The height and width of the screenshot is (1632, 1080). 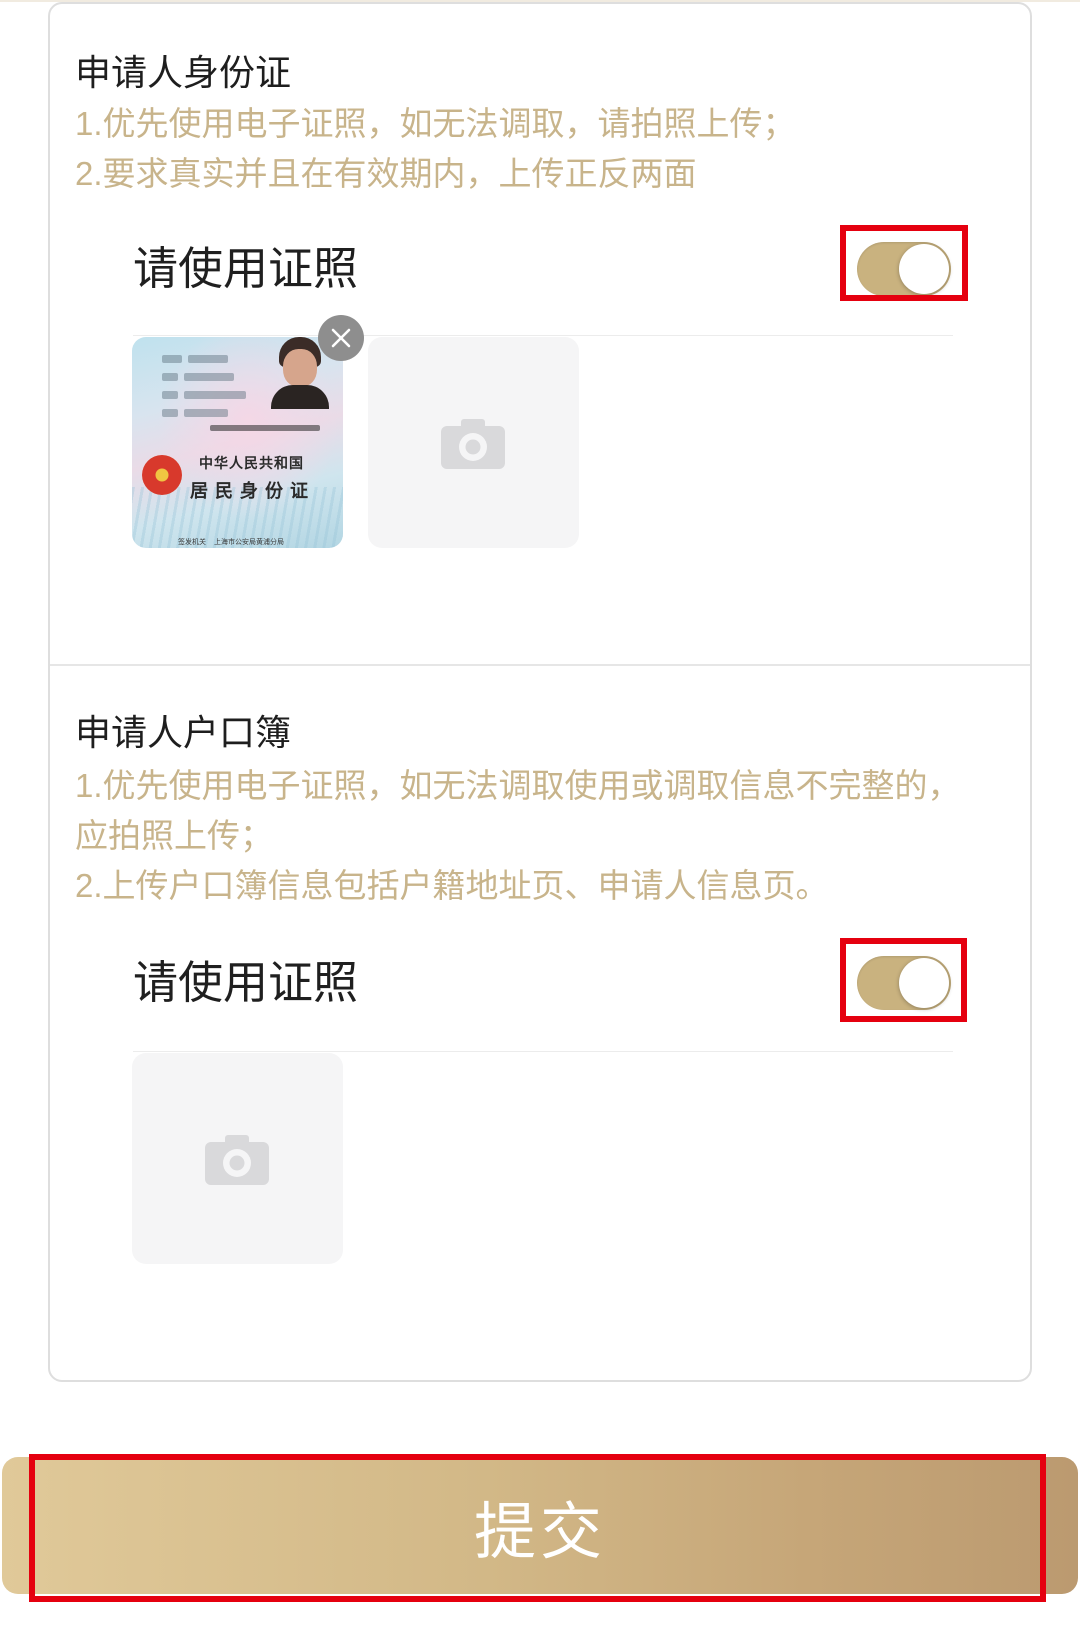 I want to click on card-authority: 上海市公安局黄浦分局, so click(x=249, y=542).